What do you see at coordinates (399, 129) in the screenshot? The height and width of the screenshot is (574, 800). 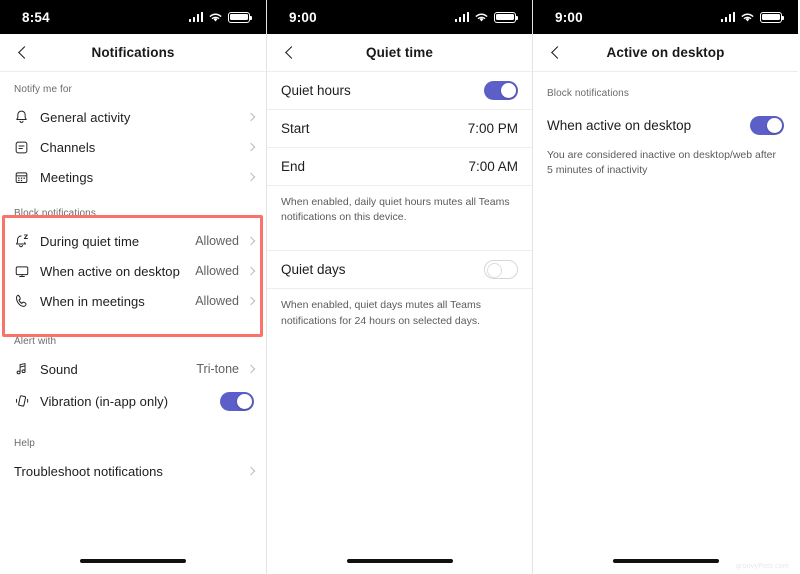 I see `row-start: Start 7:00 PM` at bounding box center [399, 129].